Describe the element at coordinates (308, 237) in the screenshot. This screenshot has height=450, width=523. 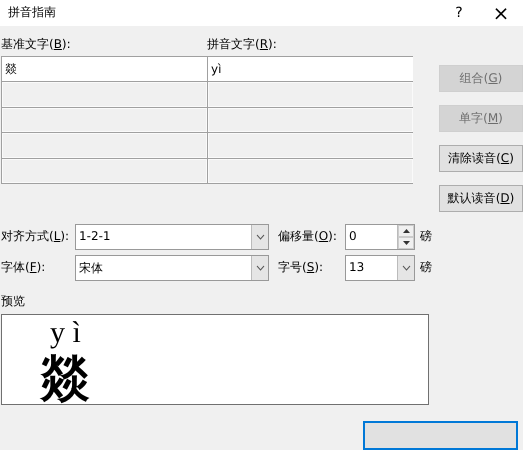
I see `field-label: 偏移量(O):` at that location.